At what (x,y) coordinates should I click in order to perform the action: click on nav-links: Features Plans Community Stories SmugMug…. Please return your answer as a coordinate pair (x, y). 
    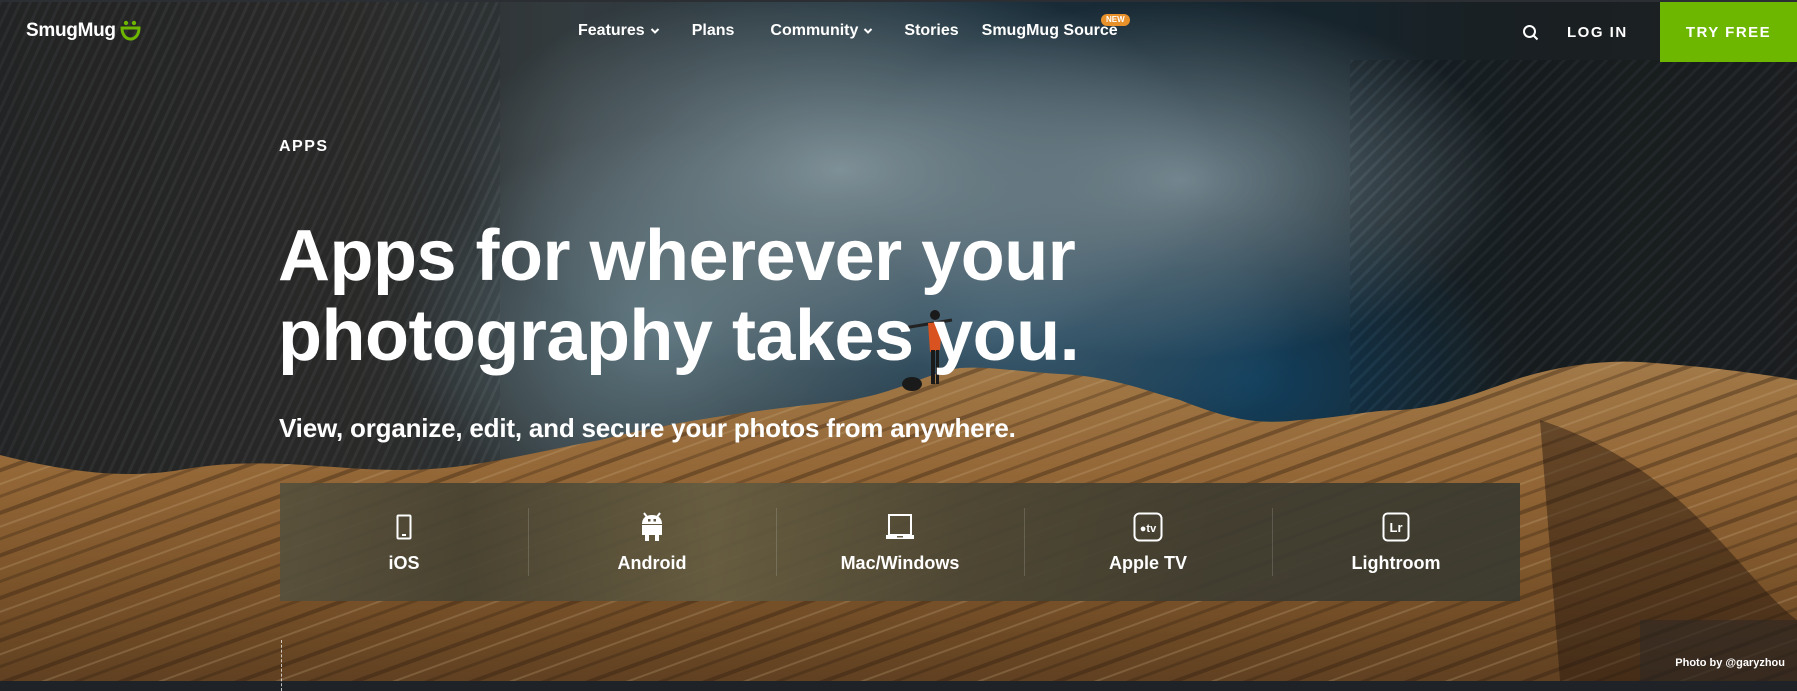
    Looking at the image, I should click on (854, 27).